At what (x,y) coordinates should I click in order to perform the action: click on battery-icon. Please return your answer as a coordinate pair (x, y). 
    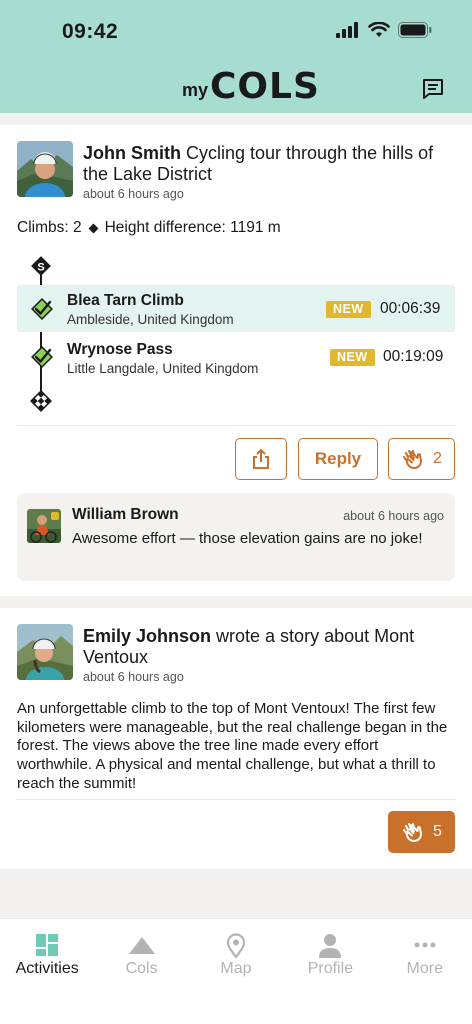
    Looking at the image, I should click on (415, 30).